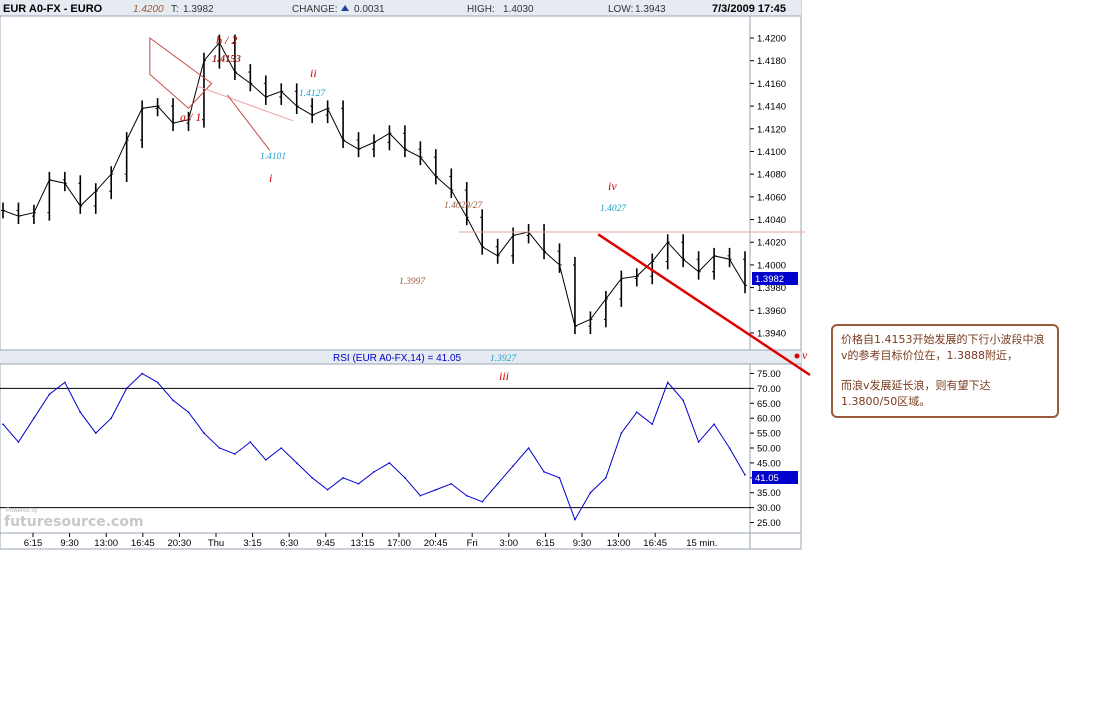 Image resolution: width=1099 pixels, height=705 pixels. What do you see at coordinates (252, 543) in the screenshot?
I see `time-tick-label: 3:15` at bounding box center [252, 543].